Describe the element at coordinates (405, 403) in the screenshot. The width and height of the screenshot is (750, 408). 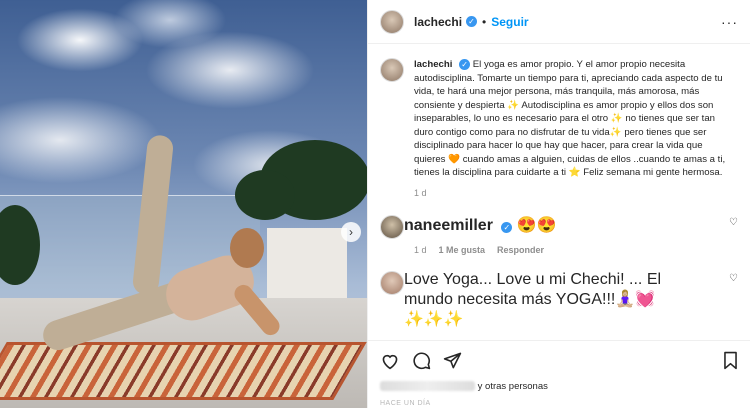
I see `posted-time: HACE UN DÍA` at that location.